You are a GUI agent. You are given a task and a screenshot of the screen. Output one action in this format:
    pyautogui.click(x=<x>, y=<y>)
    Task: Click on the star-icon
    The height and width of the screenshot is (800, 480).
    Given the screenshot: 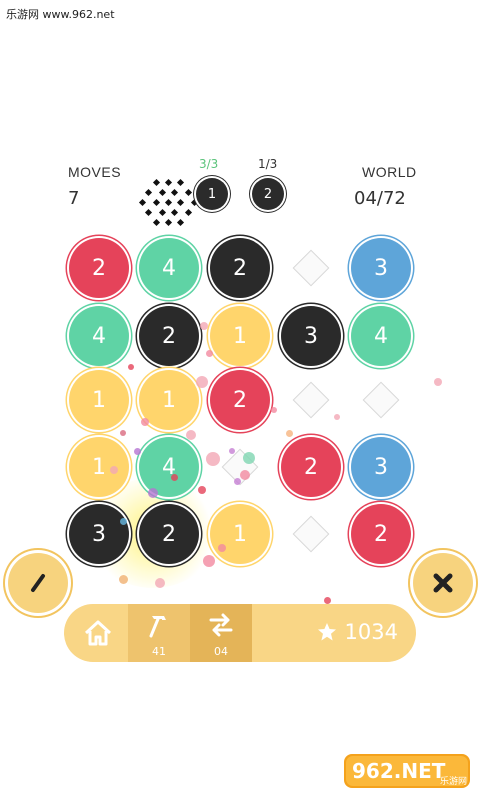 What is the action you would take?
    pyautogui.click(x=326, y=632)
    